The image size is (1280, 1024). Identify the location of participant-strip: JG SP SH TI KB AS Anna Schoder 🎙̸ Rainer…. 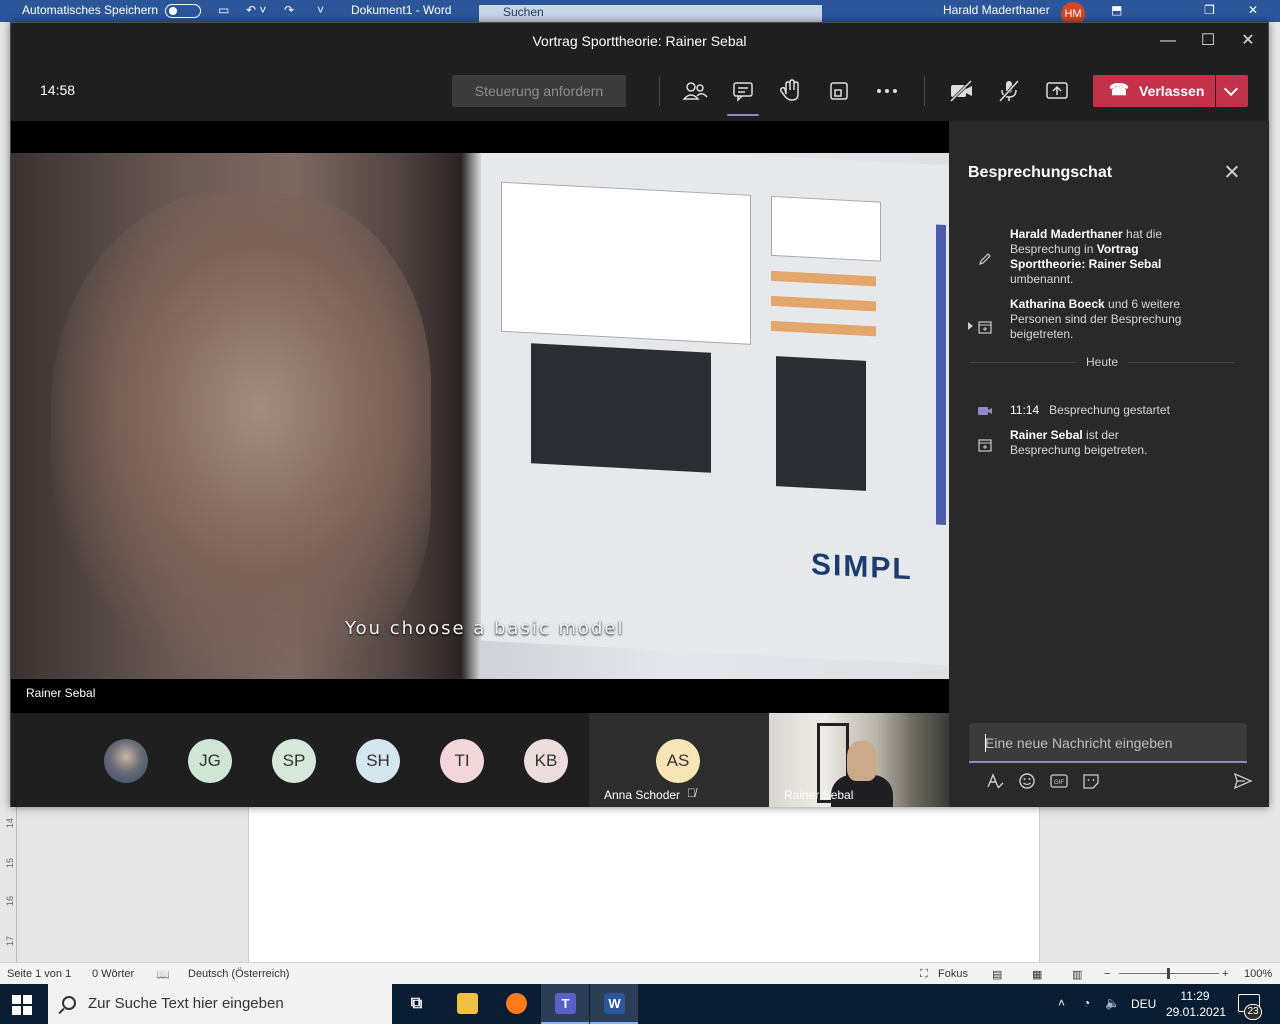
(480, 760).